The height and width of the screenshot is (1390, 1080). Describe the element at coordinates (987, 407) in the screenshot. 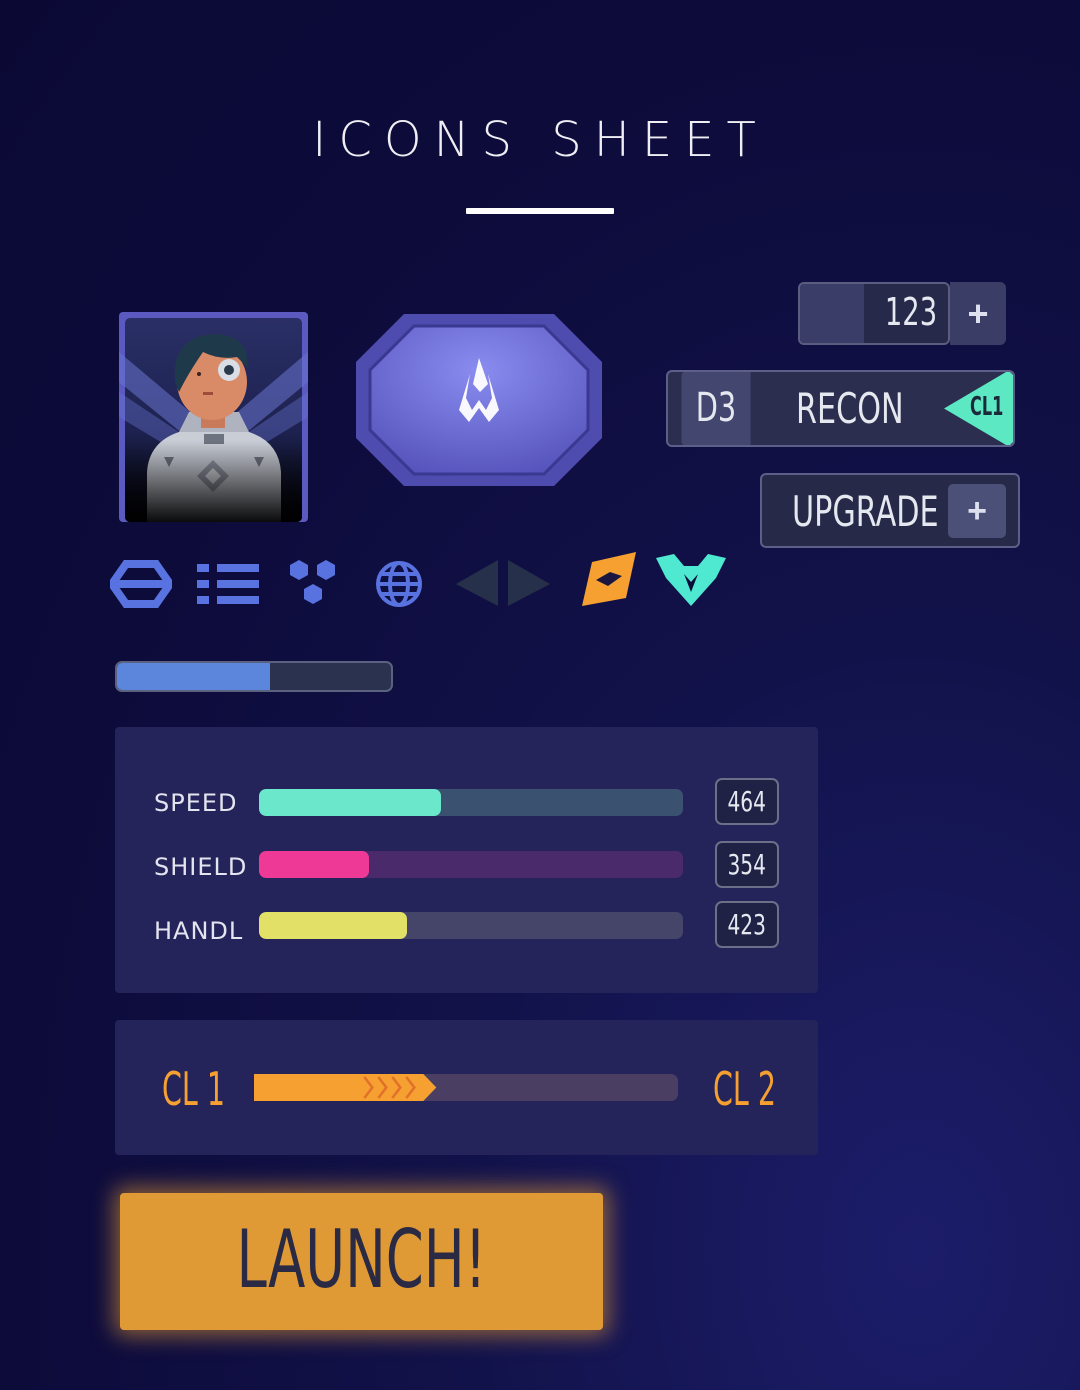

I see `ship-class-tag: CL1` at that location.